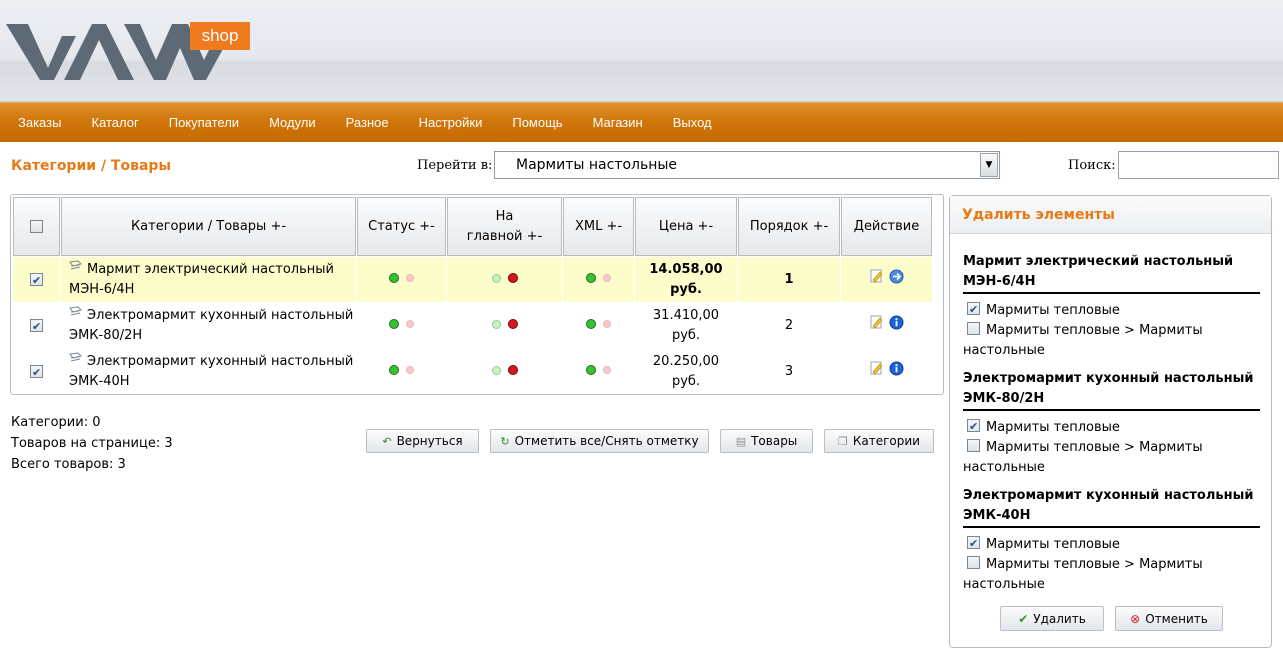 This screenshot has width=1283, height=655. Describe the element at coordinates (208, 226) in the screenshot. I see `col-name-header: Категории / Товары +-` at that location.